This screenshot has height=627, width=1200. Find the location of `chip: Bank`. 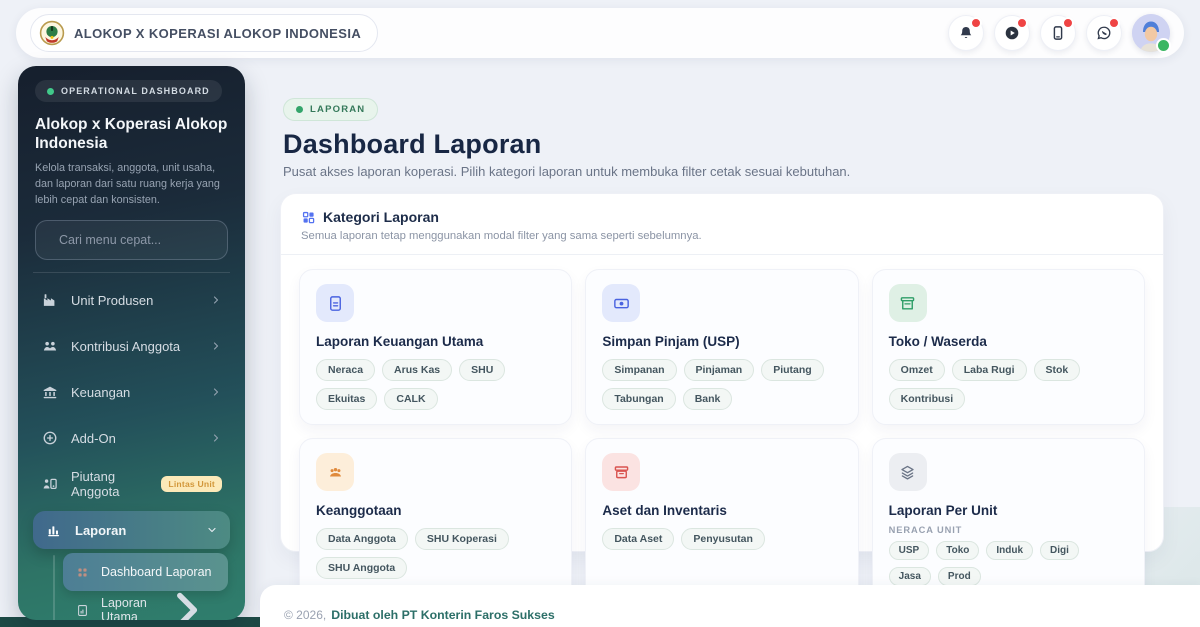

chip: Bank is located at coordinates (707, 399).